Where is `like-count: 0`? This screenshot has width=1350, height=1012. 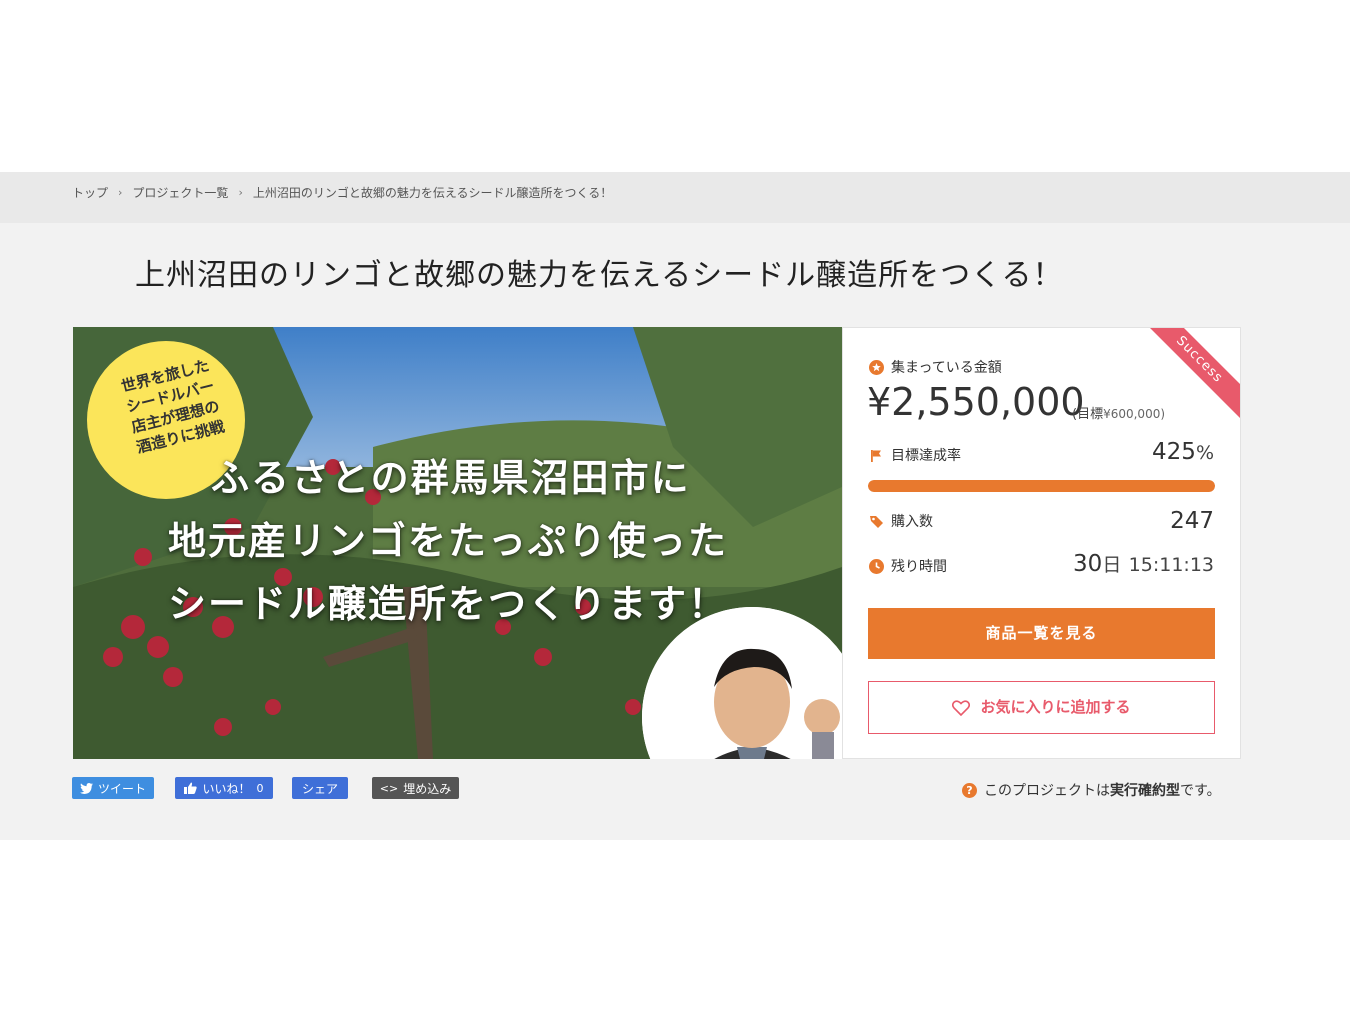
like-count: 0 is located at coordinates (260, 788).